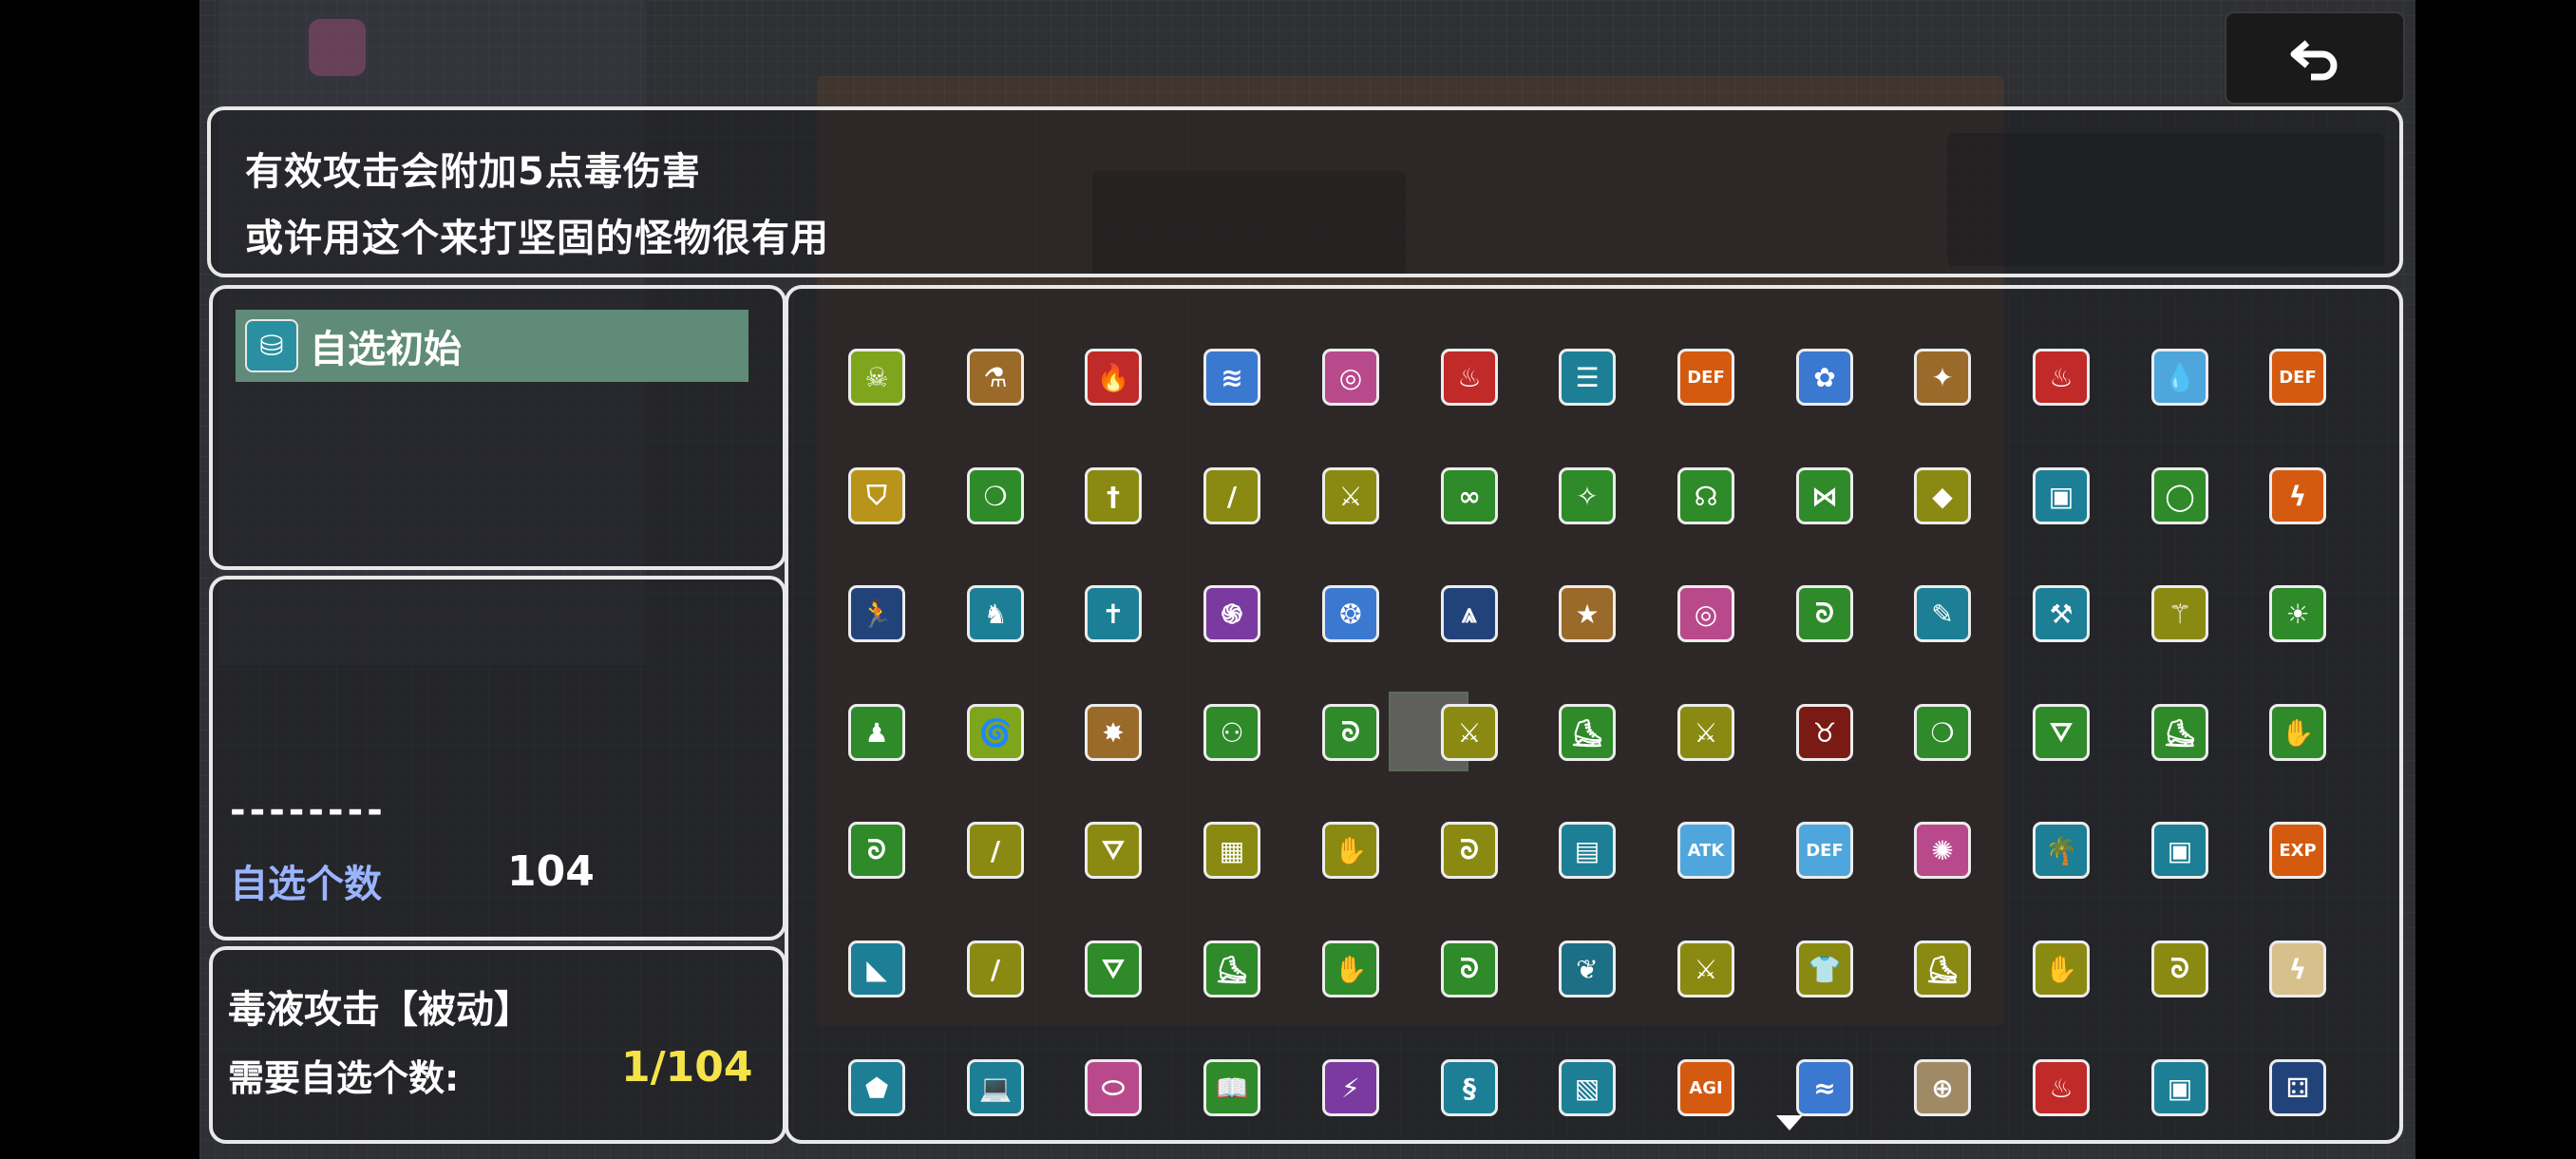 Image resolution: width=2576 pixels, height=1159 pixels. Describe the element at coordinates (1231, 1087) in the screenshot. I see `open-book-icon: 📖` at that location.